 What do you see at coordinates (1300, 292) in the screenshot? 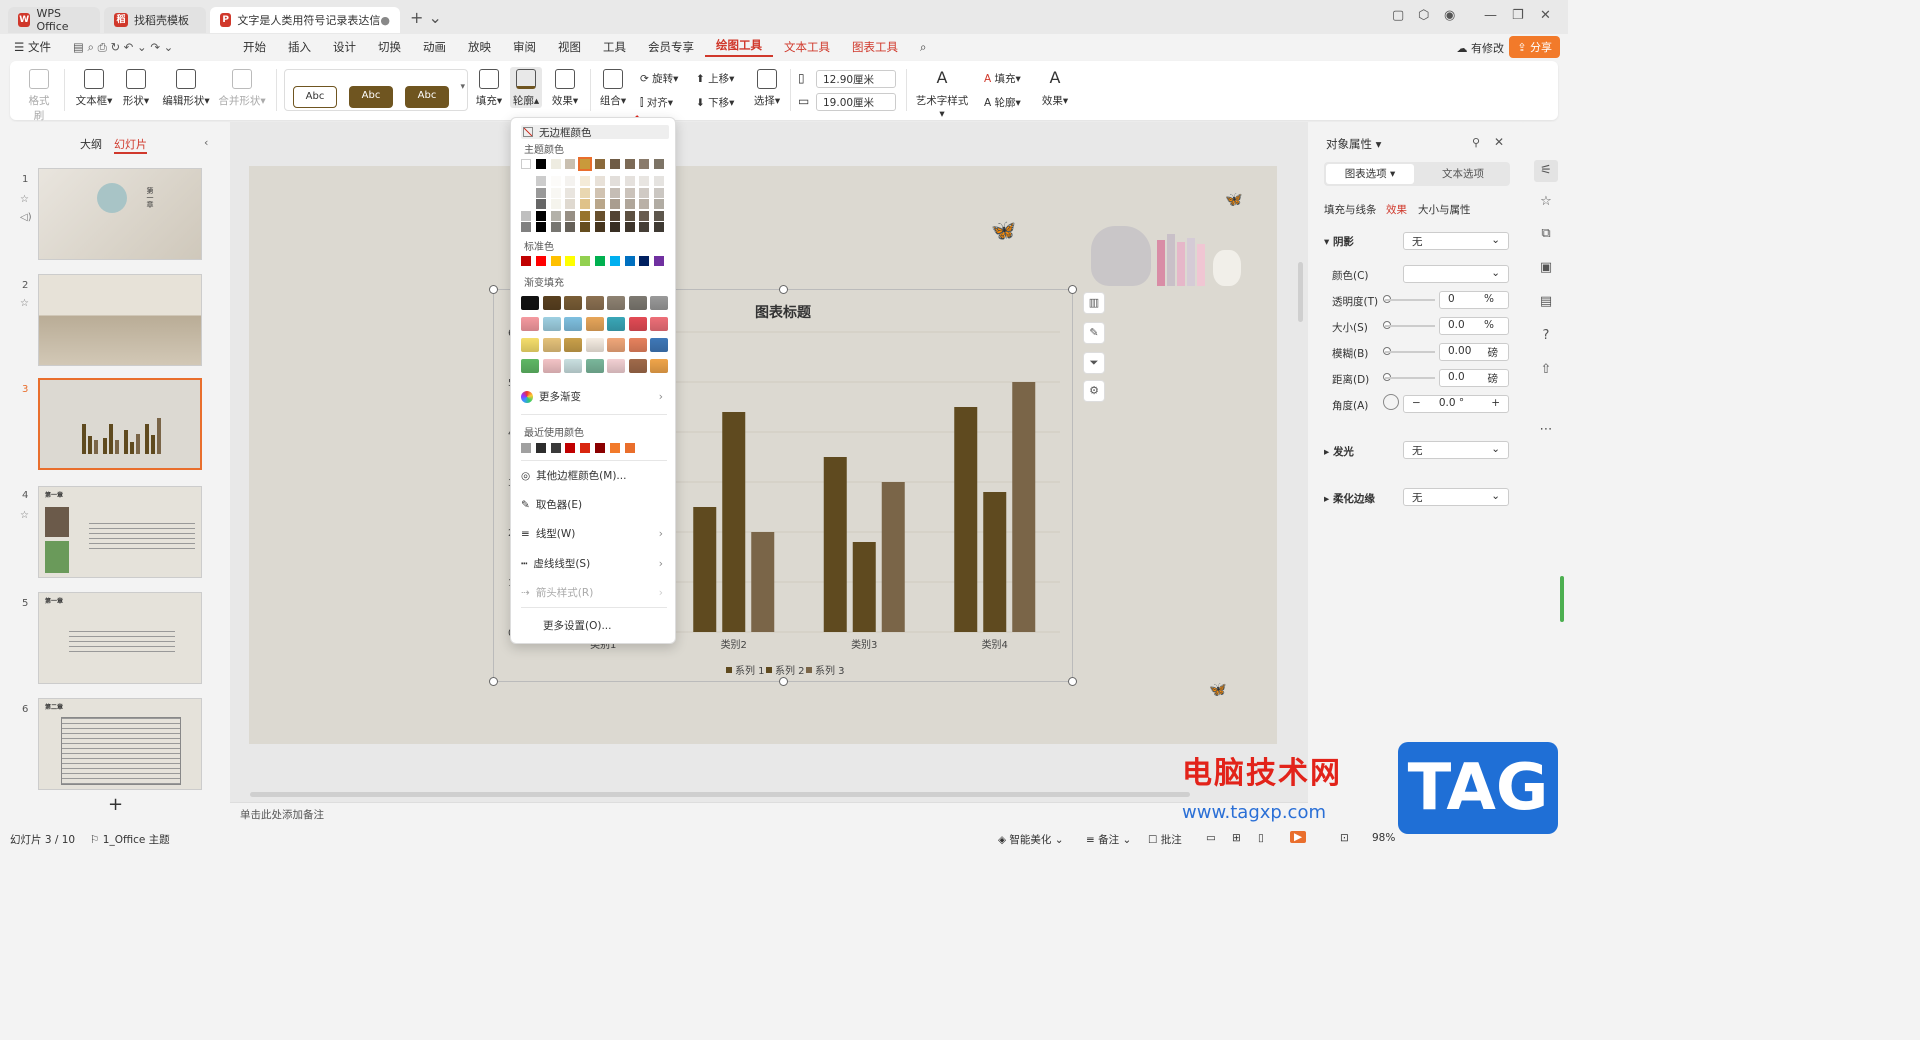
I see `vertical-scrollbar` at bounding box center [1300, 292].